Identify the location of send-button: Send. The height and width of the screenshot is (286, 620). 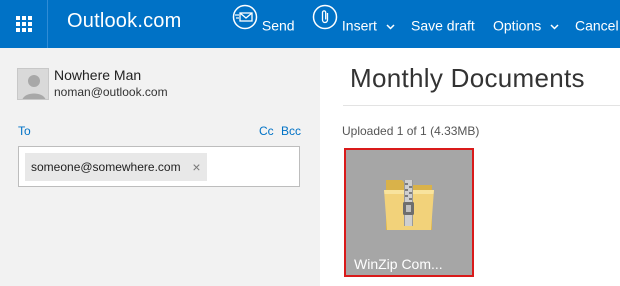
(263, 24).